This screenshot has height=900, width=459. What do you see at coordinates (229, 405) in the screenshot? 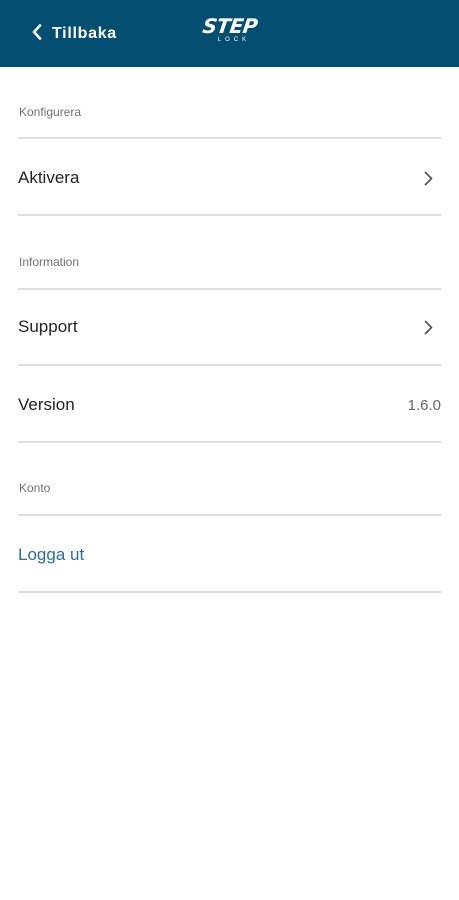
I see `version-row: Version 1.6.0` at bounding box center [229, 405].